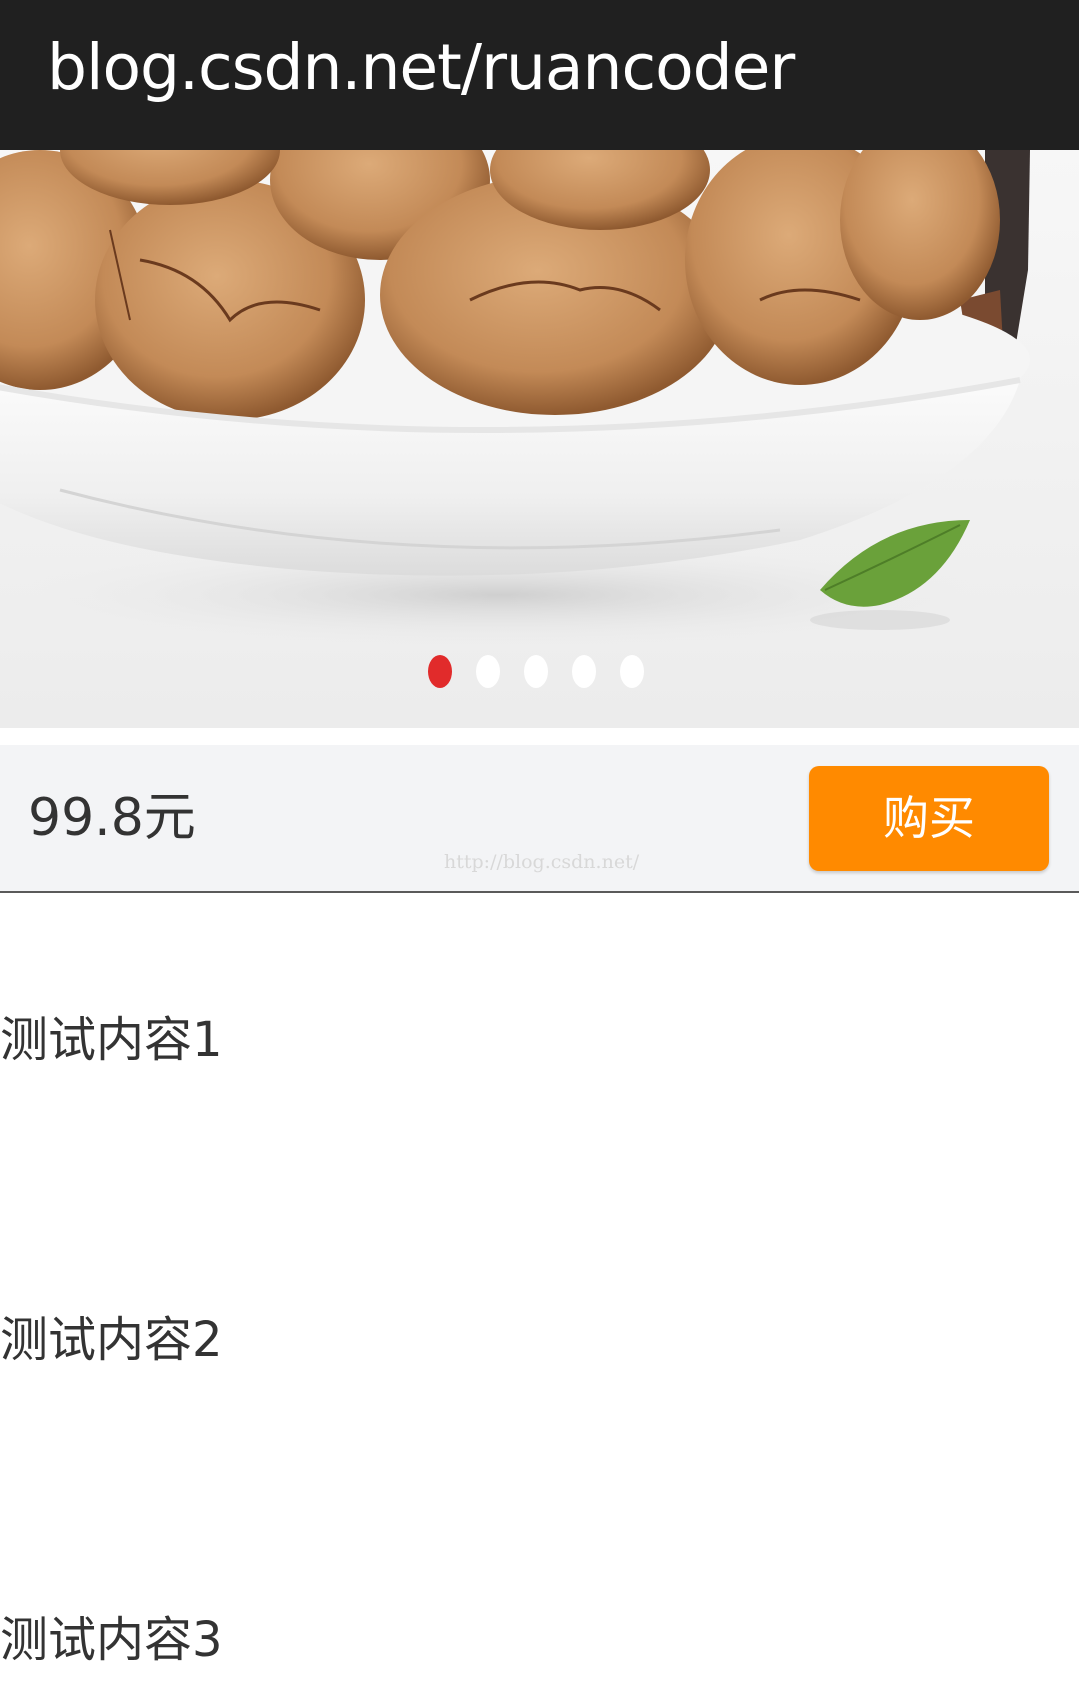 This screenshot has width=1079, height=1705. What do you see at coordinates (539, 736) in the screenshot?
I see `section-gap` at bounding box center [539, 736].